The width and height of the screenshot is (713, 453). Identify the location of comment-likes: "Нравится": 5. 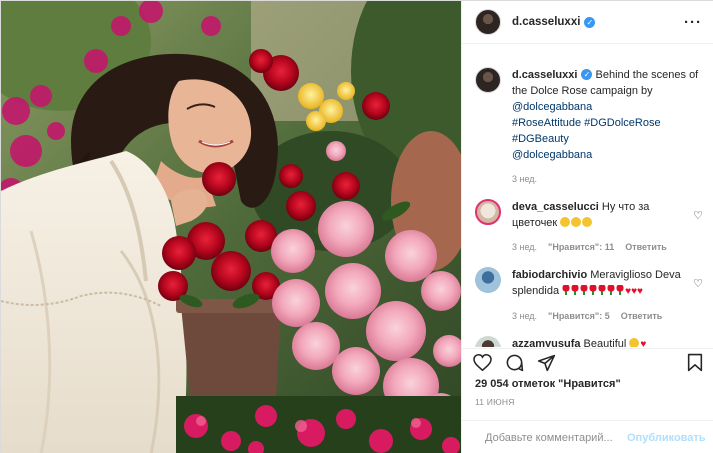
(579, 316).